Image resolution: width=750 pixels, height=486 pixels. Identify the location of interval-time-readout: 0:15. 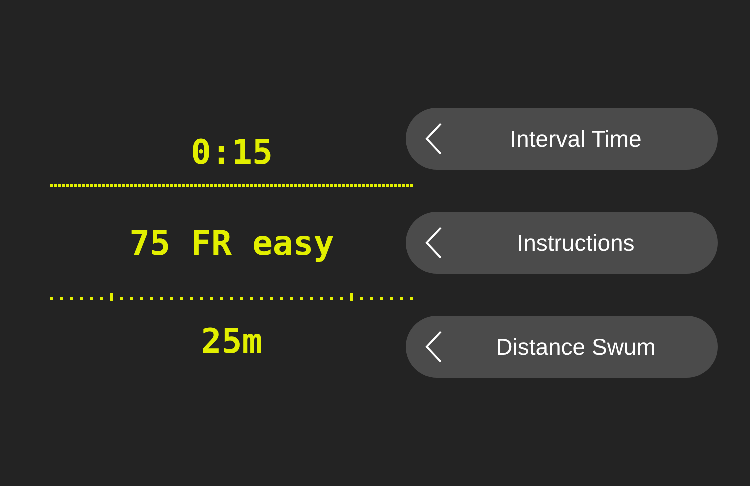
(232, 153).